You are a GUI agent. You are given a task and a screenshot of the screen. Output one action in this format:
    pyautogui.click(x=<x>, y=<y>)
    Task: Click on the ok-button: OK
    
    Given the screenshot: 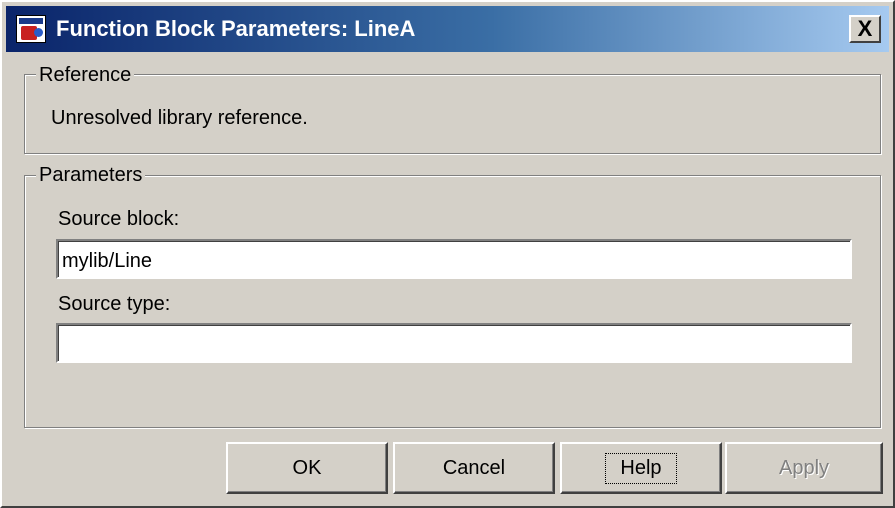 What is the action you would take?
    pyautogui.click(x=307, y=468)
    